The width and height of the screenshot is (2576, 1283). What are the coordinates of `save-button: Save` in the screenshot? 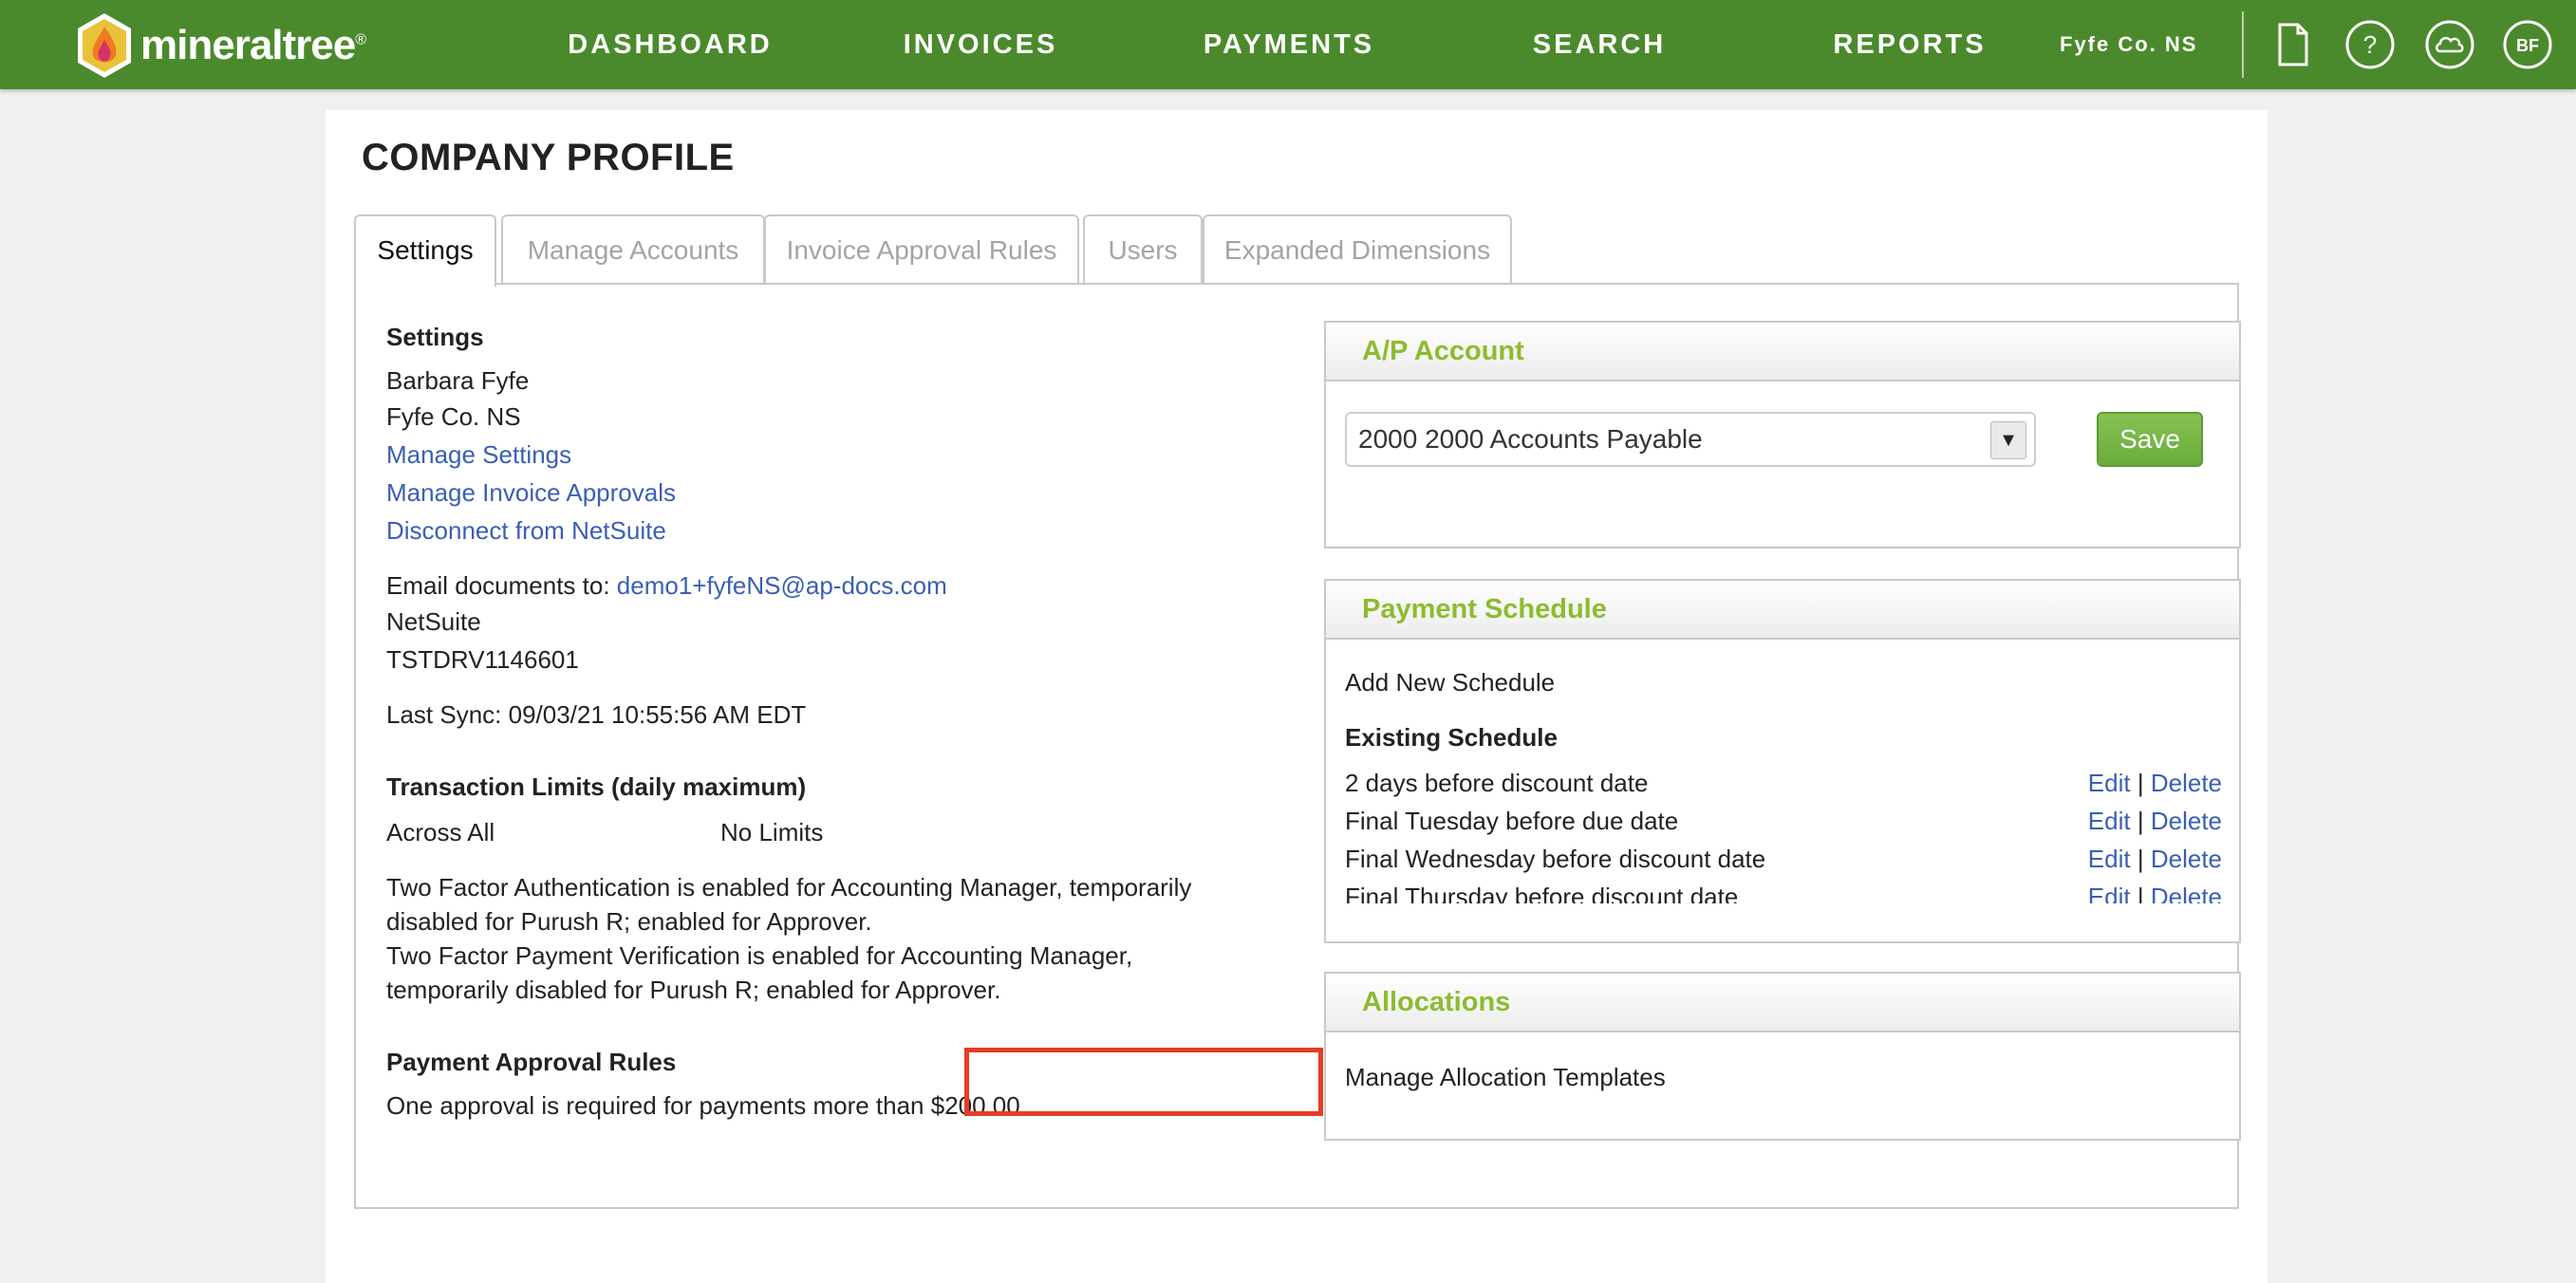 It's located at (2150, 439).